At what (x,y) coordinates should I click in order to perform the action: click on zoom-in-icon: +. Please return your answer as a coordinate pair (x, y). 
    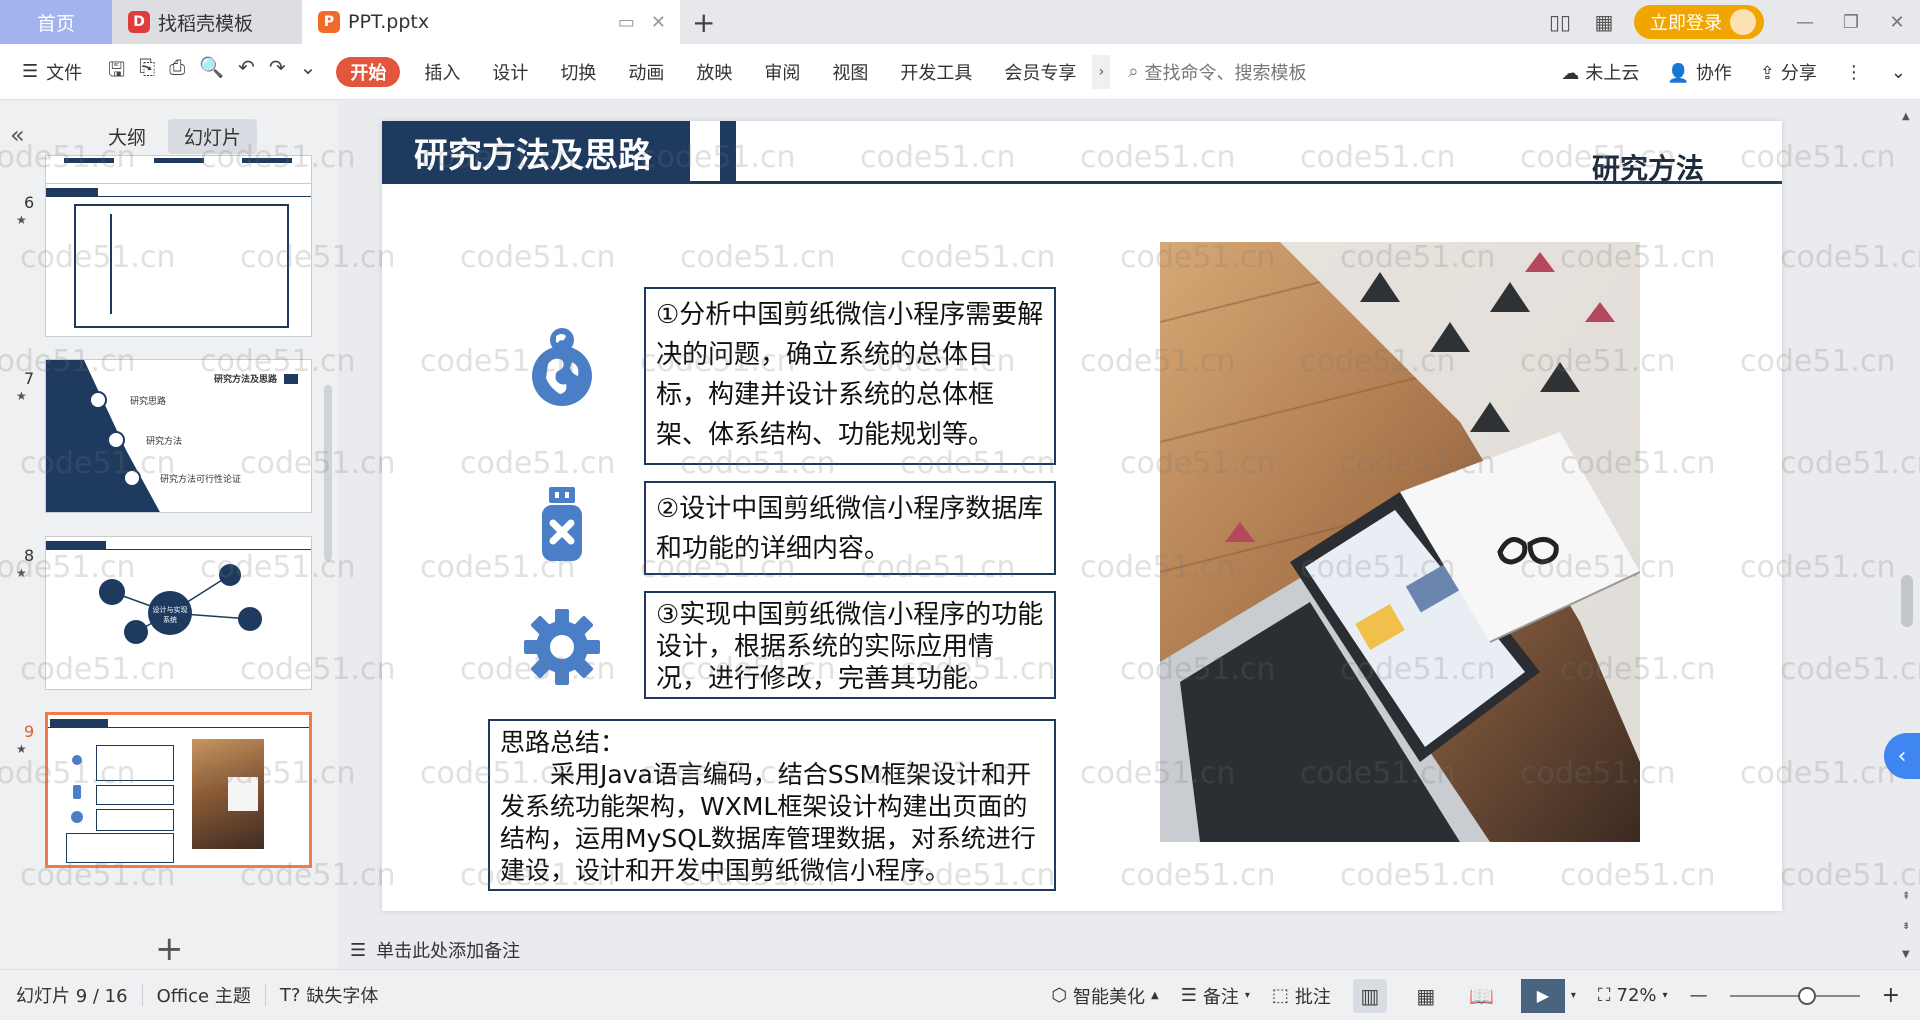
    Looking at the image, I should click on (1891, 995).